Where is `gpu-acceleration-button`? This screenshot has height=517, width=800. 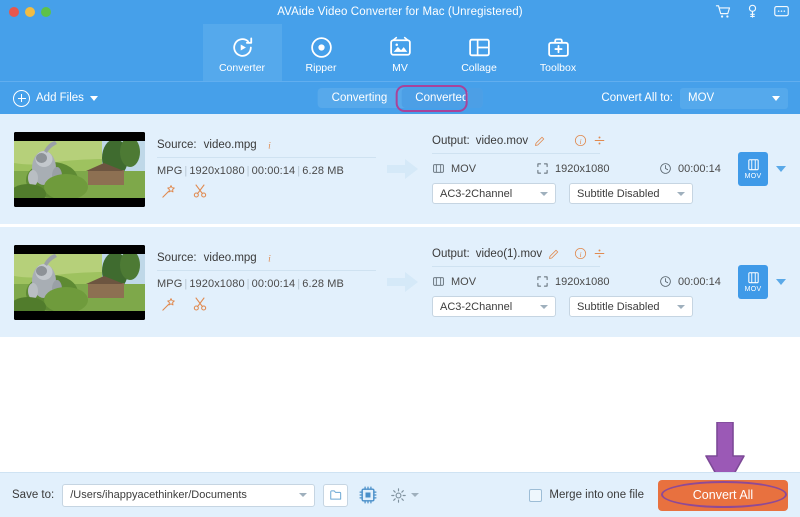 gpu-acceleration-button is located at coordinates (368, 495).